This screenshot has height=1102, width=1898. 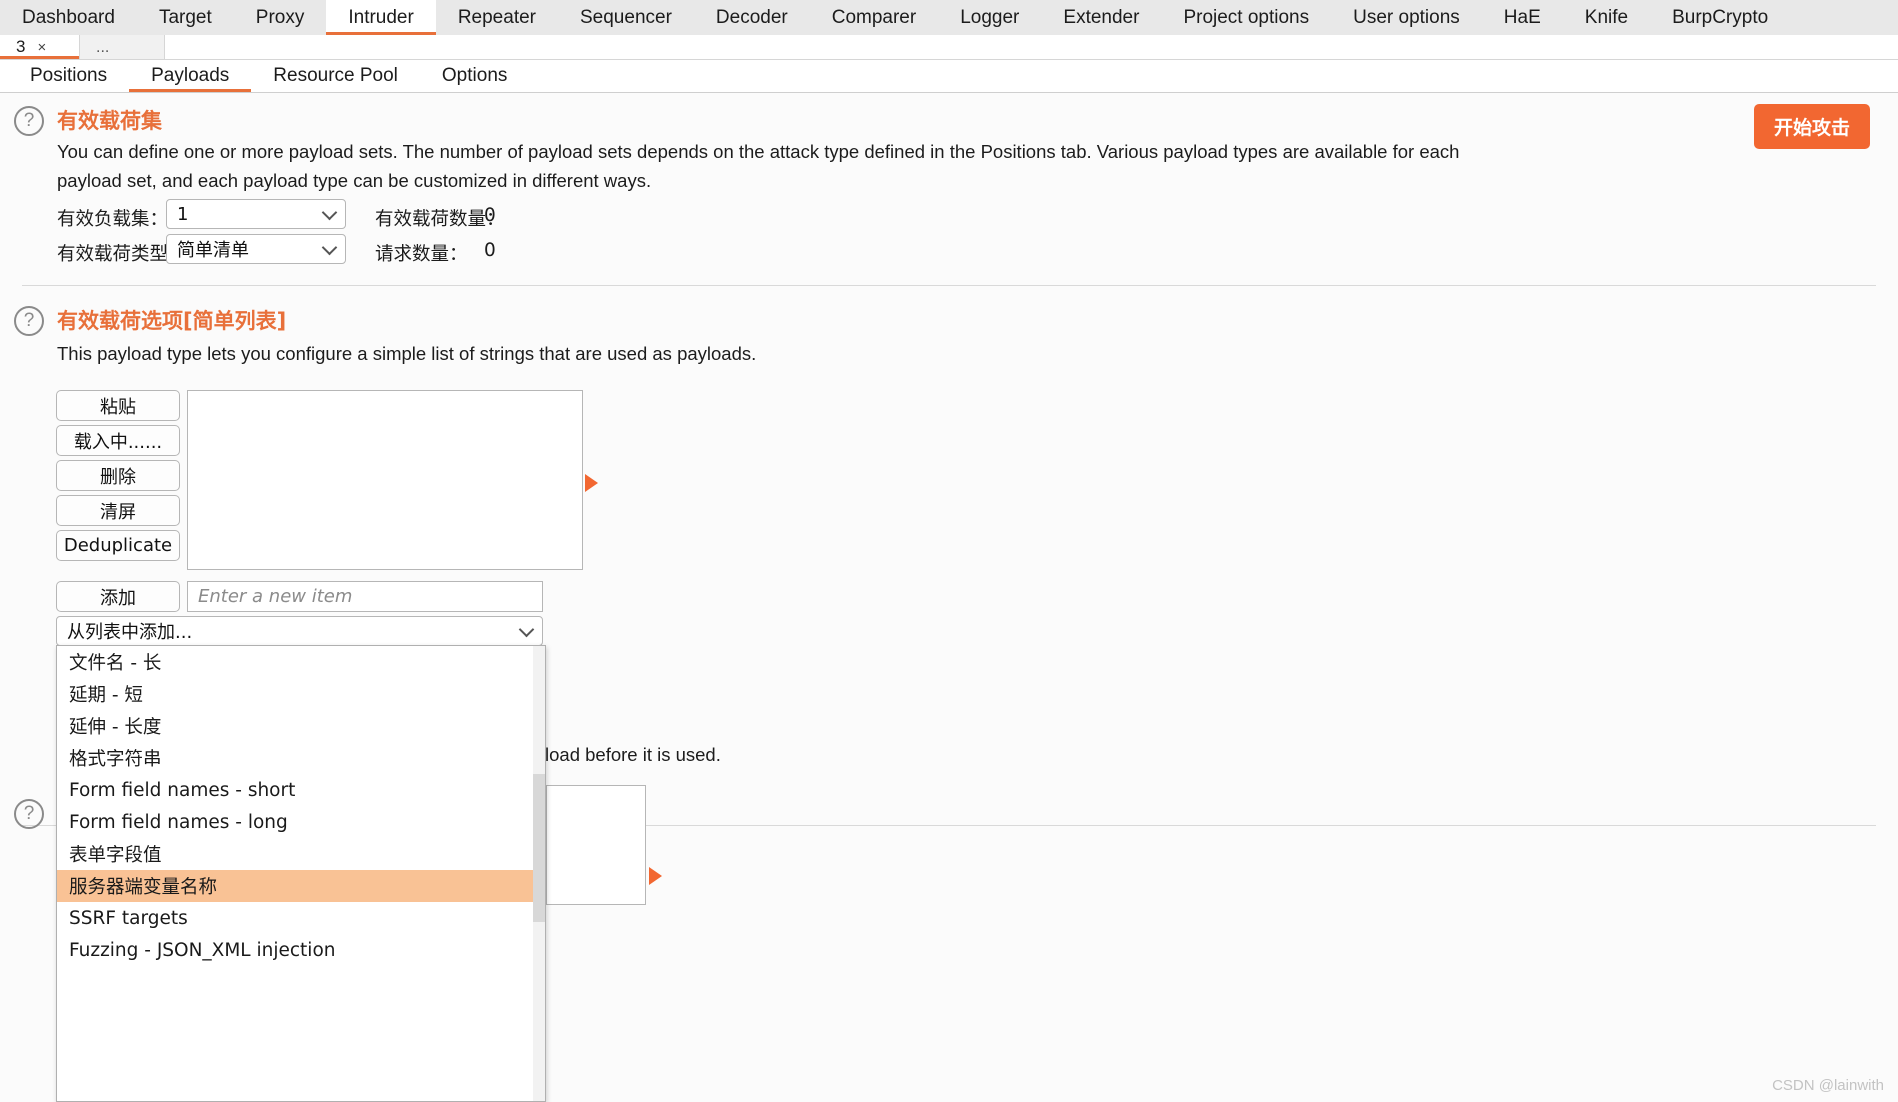 What do you see at coordinates (118, 510) in the screenshot?
I see `clear-button: 清屏` at bounding box center [118, 510].